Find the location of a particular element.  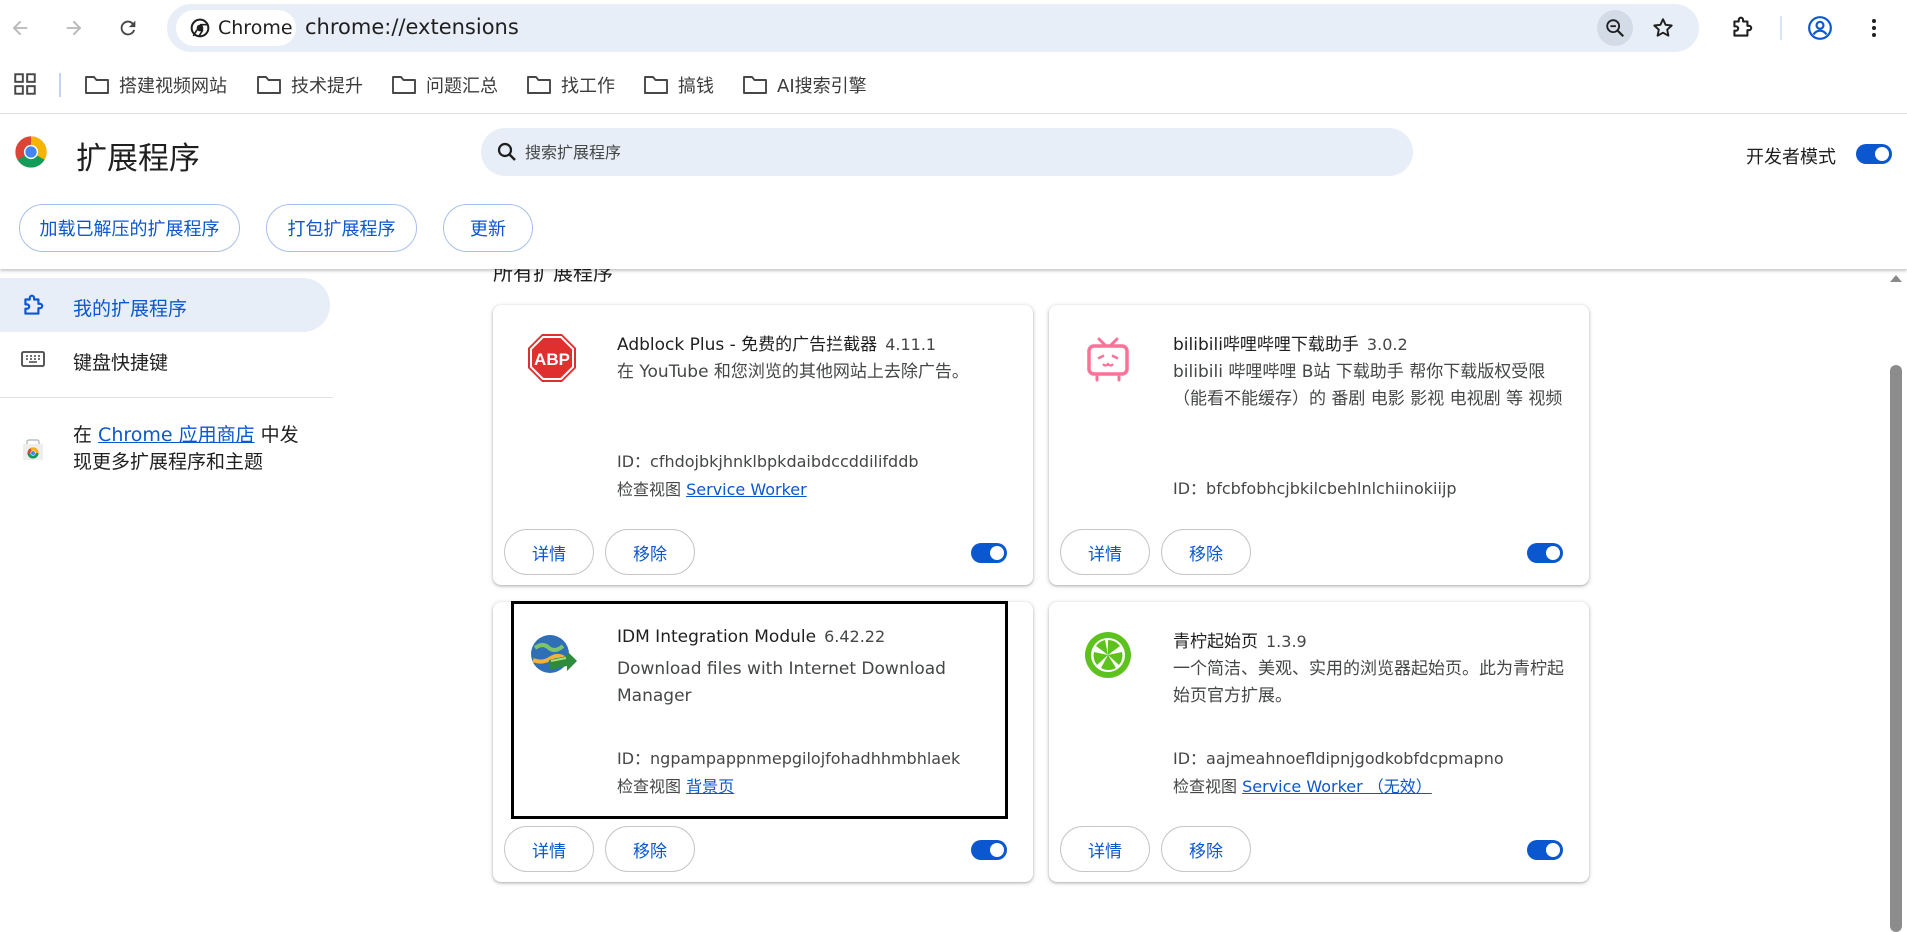

keyboard-icon is located at coordinates (33, 359).